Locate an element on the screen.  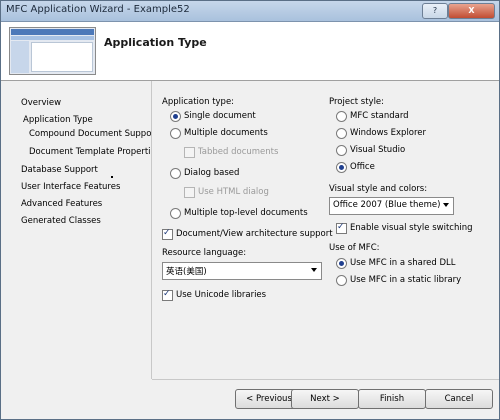
title-bar: MFC Application Wizard - Example52 ? X is located at coordinates (250, 11).